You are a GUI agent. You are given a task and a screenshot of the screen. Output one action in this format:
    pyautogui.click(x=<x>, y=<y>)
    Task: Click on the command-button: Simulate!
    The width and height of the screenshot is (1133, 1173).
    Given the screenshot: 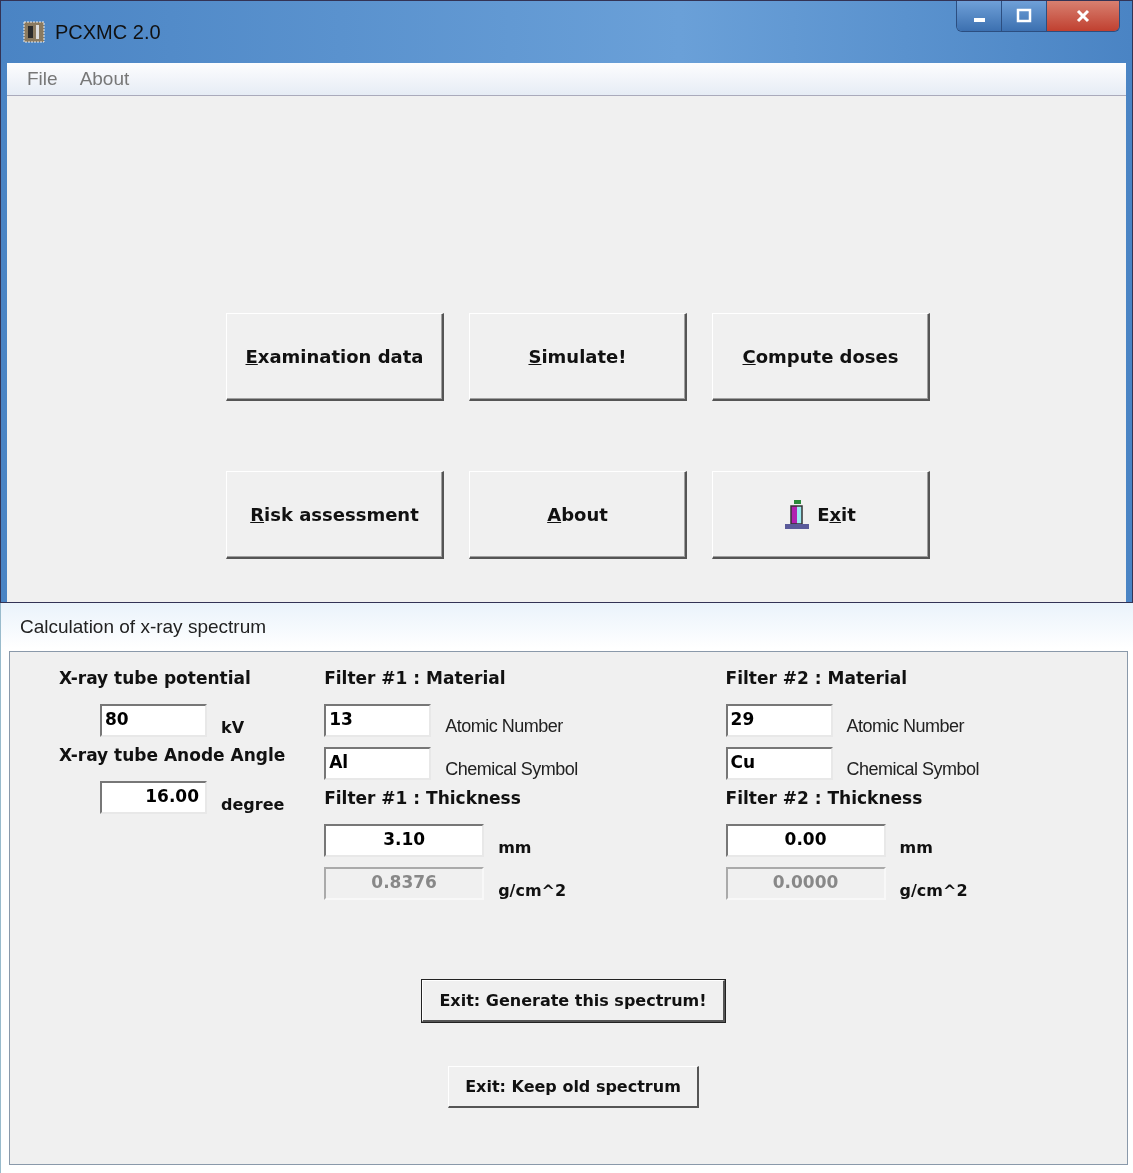 What is the action you would take?
    pyautogui.click(x=578, y=357)
    